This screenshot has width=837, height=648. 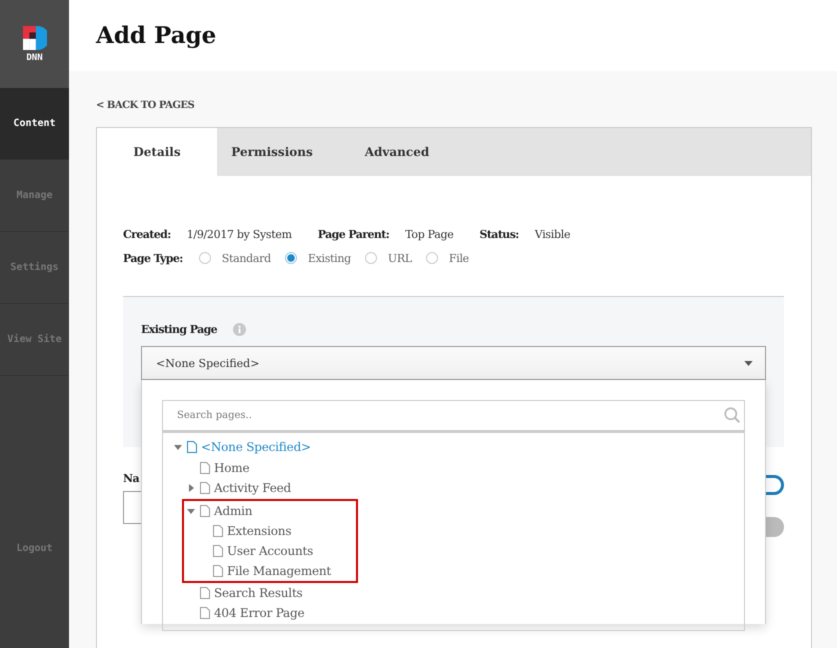 What do you see at coordinates (147, 234) in the screenshot?
I see `field-label: Created:` at bounding box center [147, 234].